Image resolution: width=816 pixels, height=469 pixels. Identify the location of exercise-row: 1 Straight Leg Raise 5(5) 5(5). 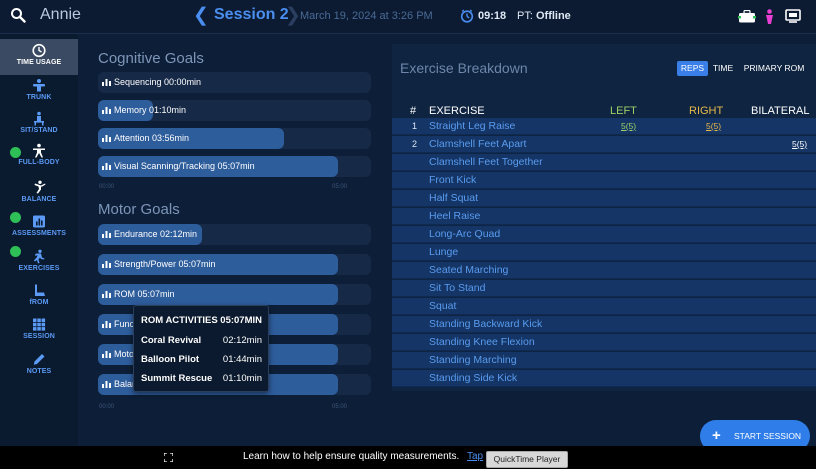
(604, 126).